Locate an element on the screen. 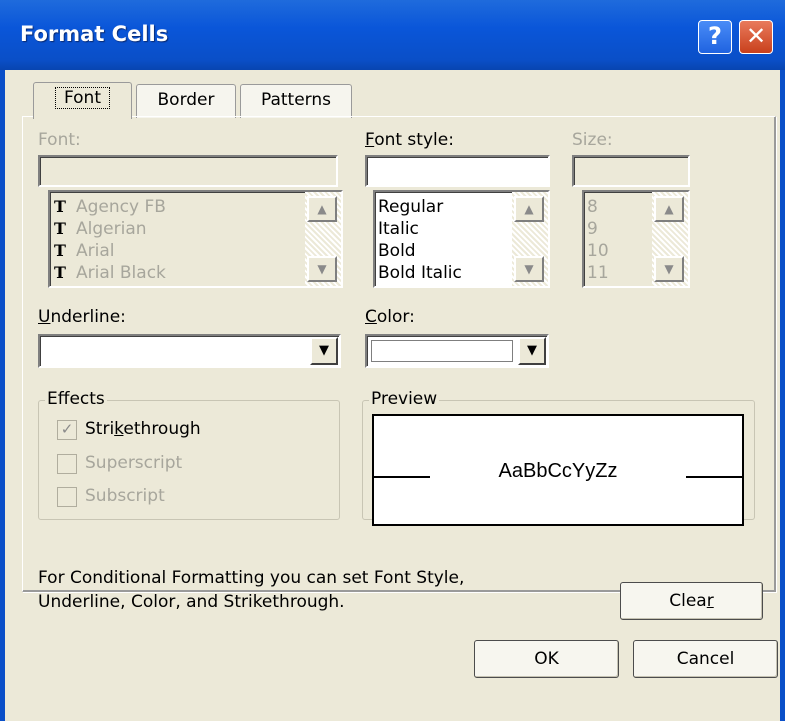  list-item: 9 is located at coordinates (592, 229).